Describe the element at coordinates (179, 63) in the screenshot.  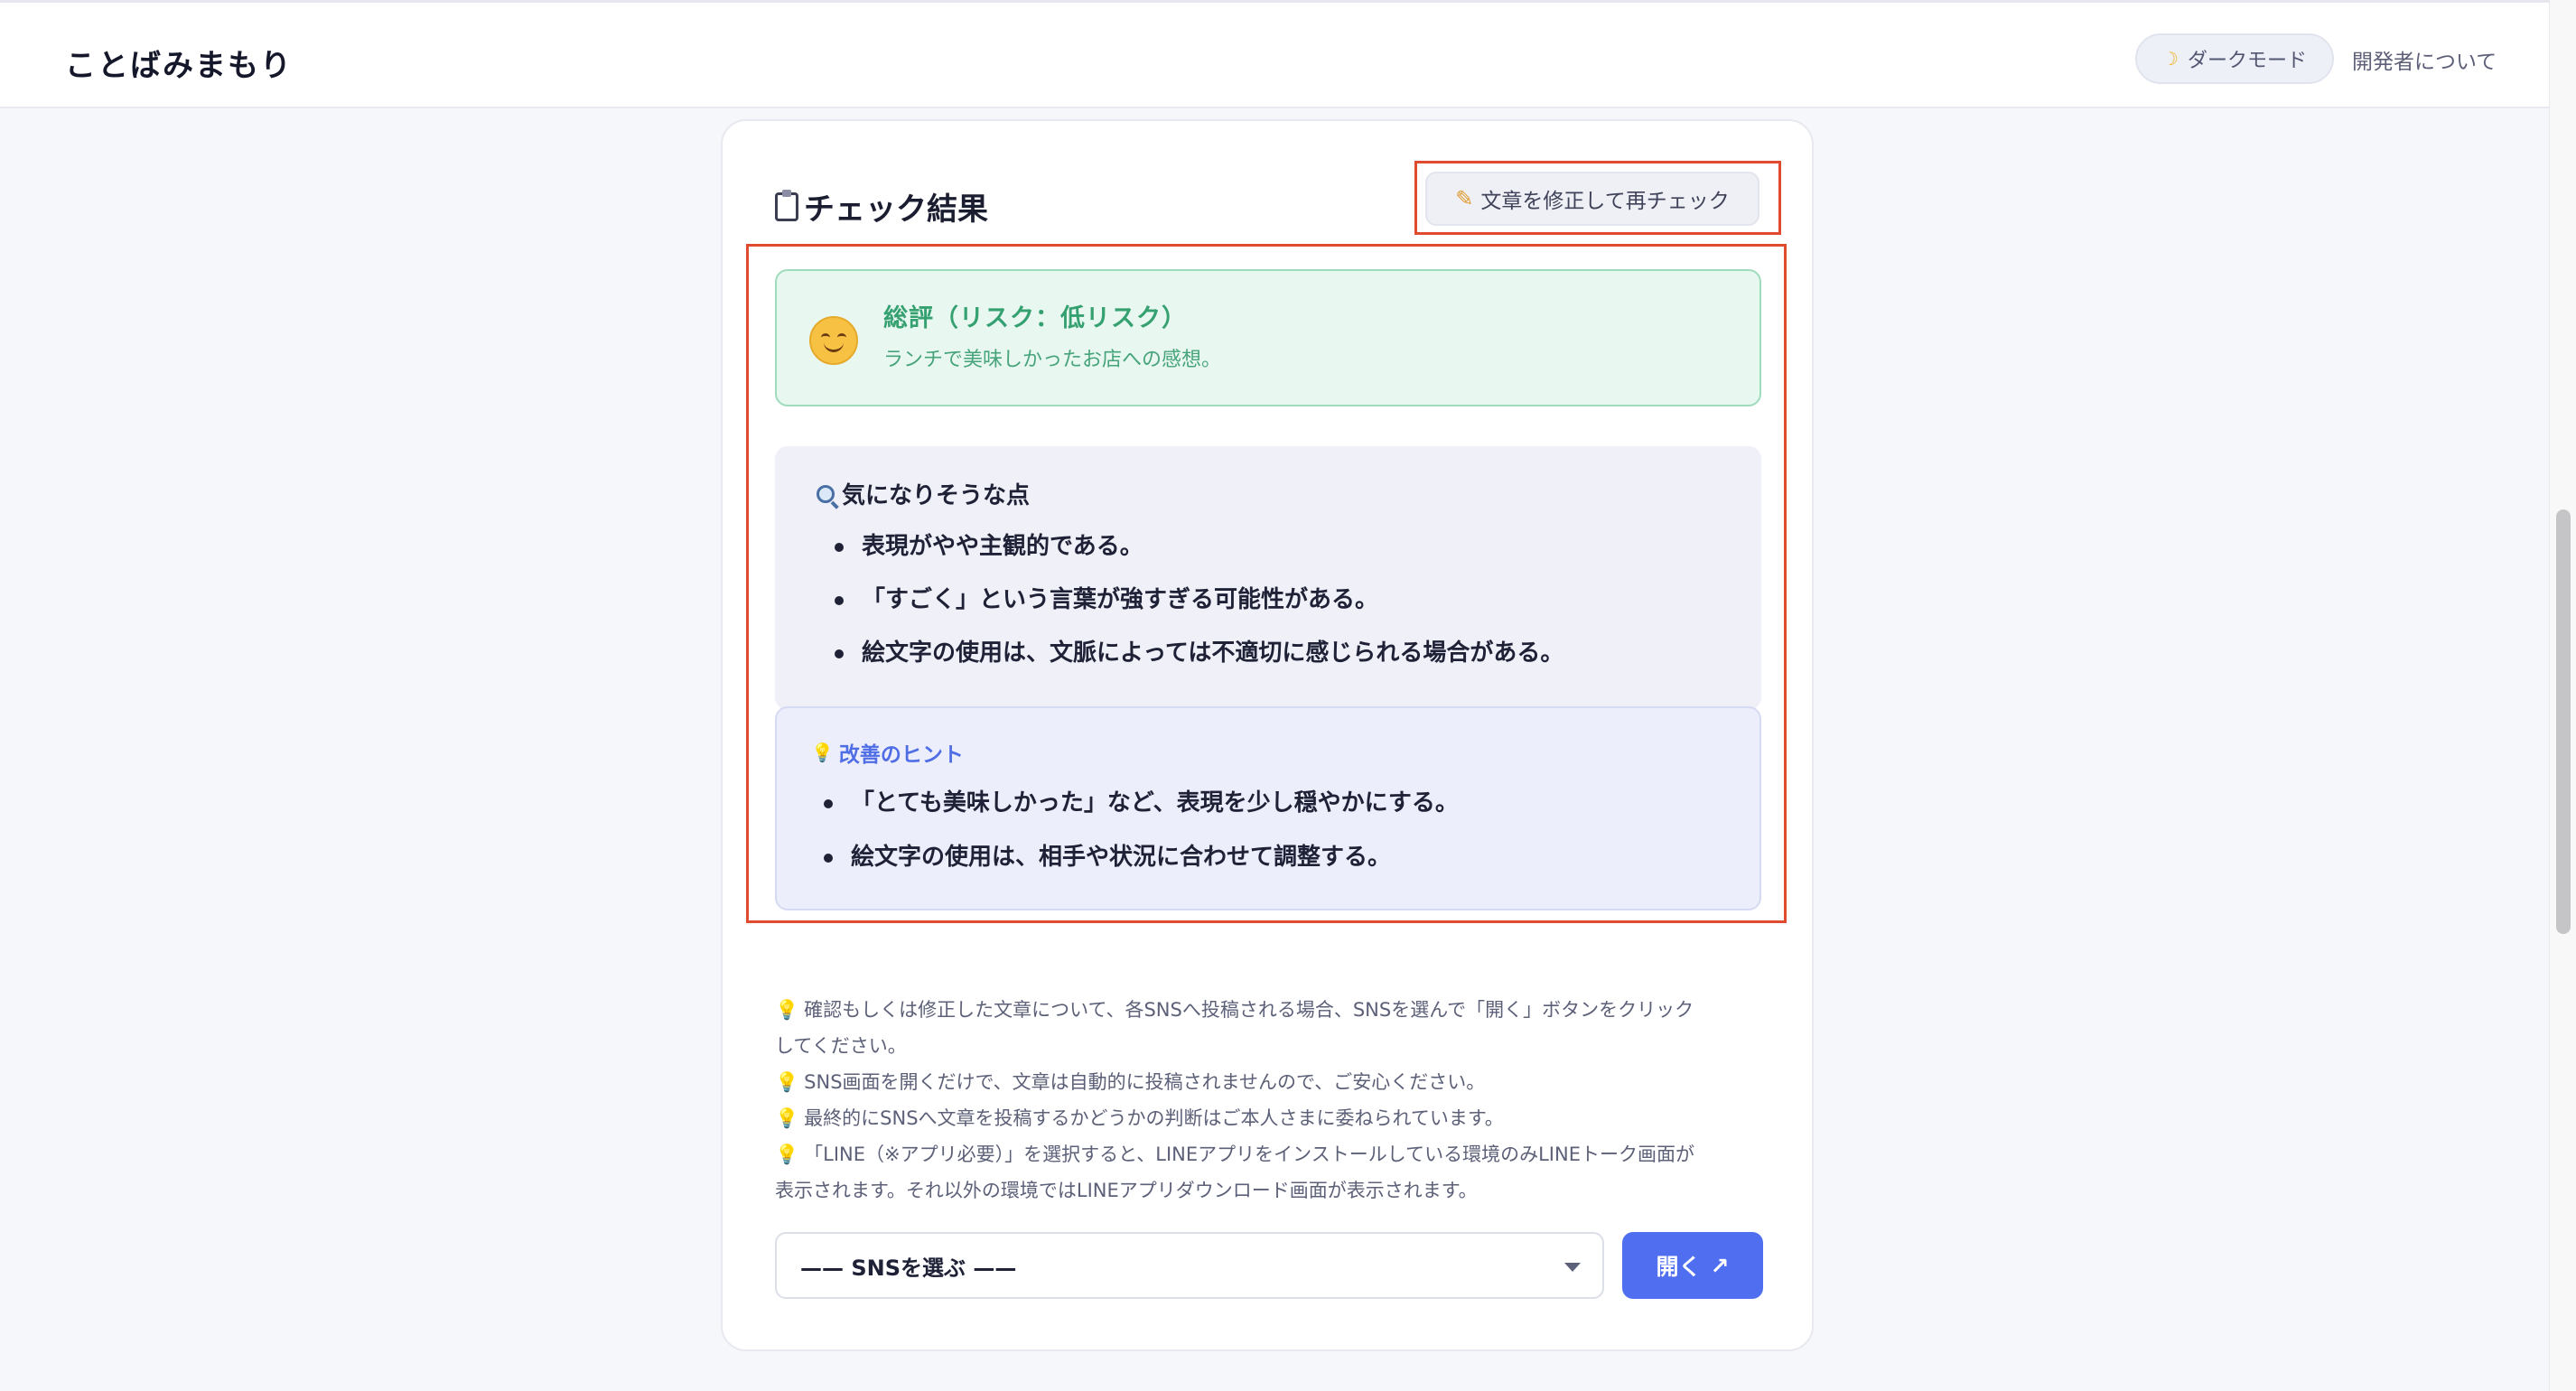
I see `app-brand: ことばみまもり` at that location.